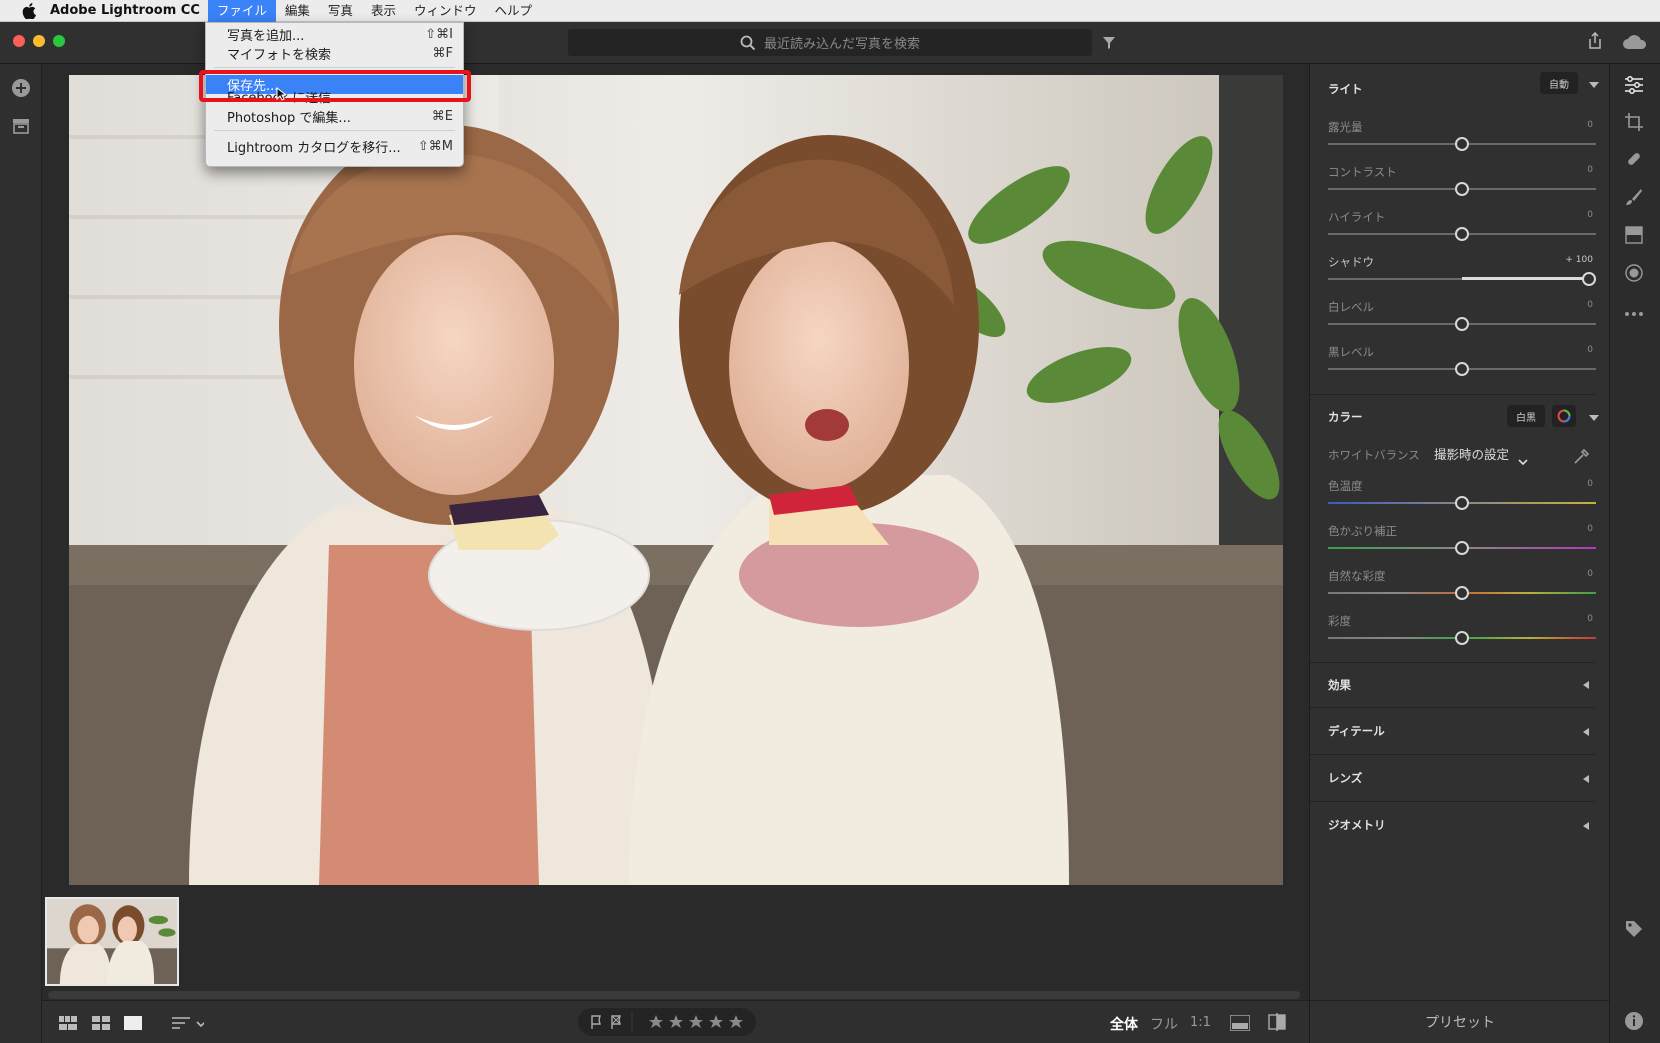 This screenshot has height=1043, width=1660. I want to click on menu-edit: 編集, so click(297, 11).